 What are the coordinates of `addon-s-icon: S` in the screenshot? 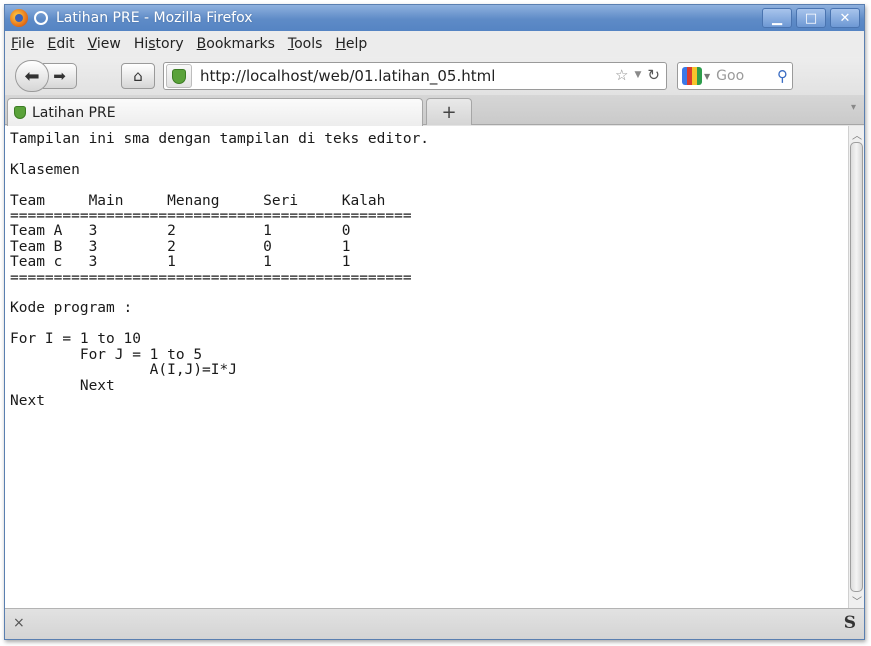 It's located at (850, 623).